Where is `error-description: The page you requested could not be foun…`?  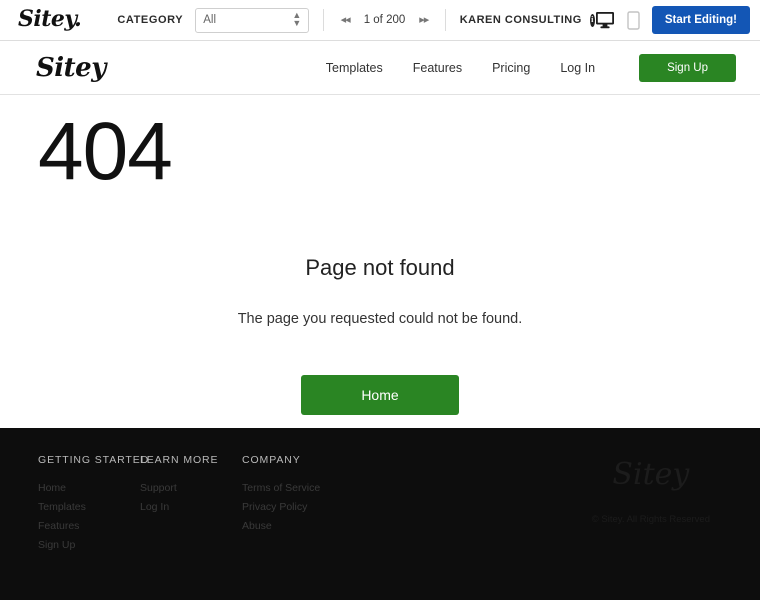
error-description: The page you requested could not be foun… is located at coordinates (380, 319).